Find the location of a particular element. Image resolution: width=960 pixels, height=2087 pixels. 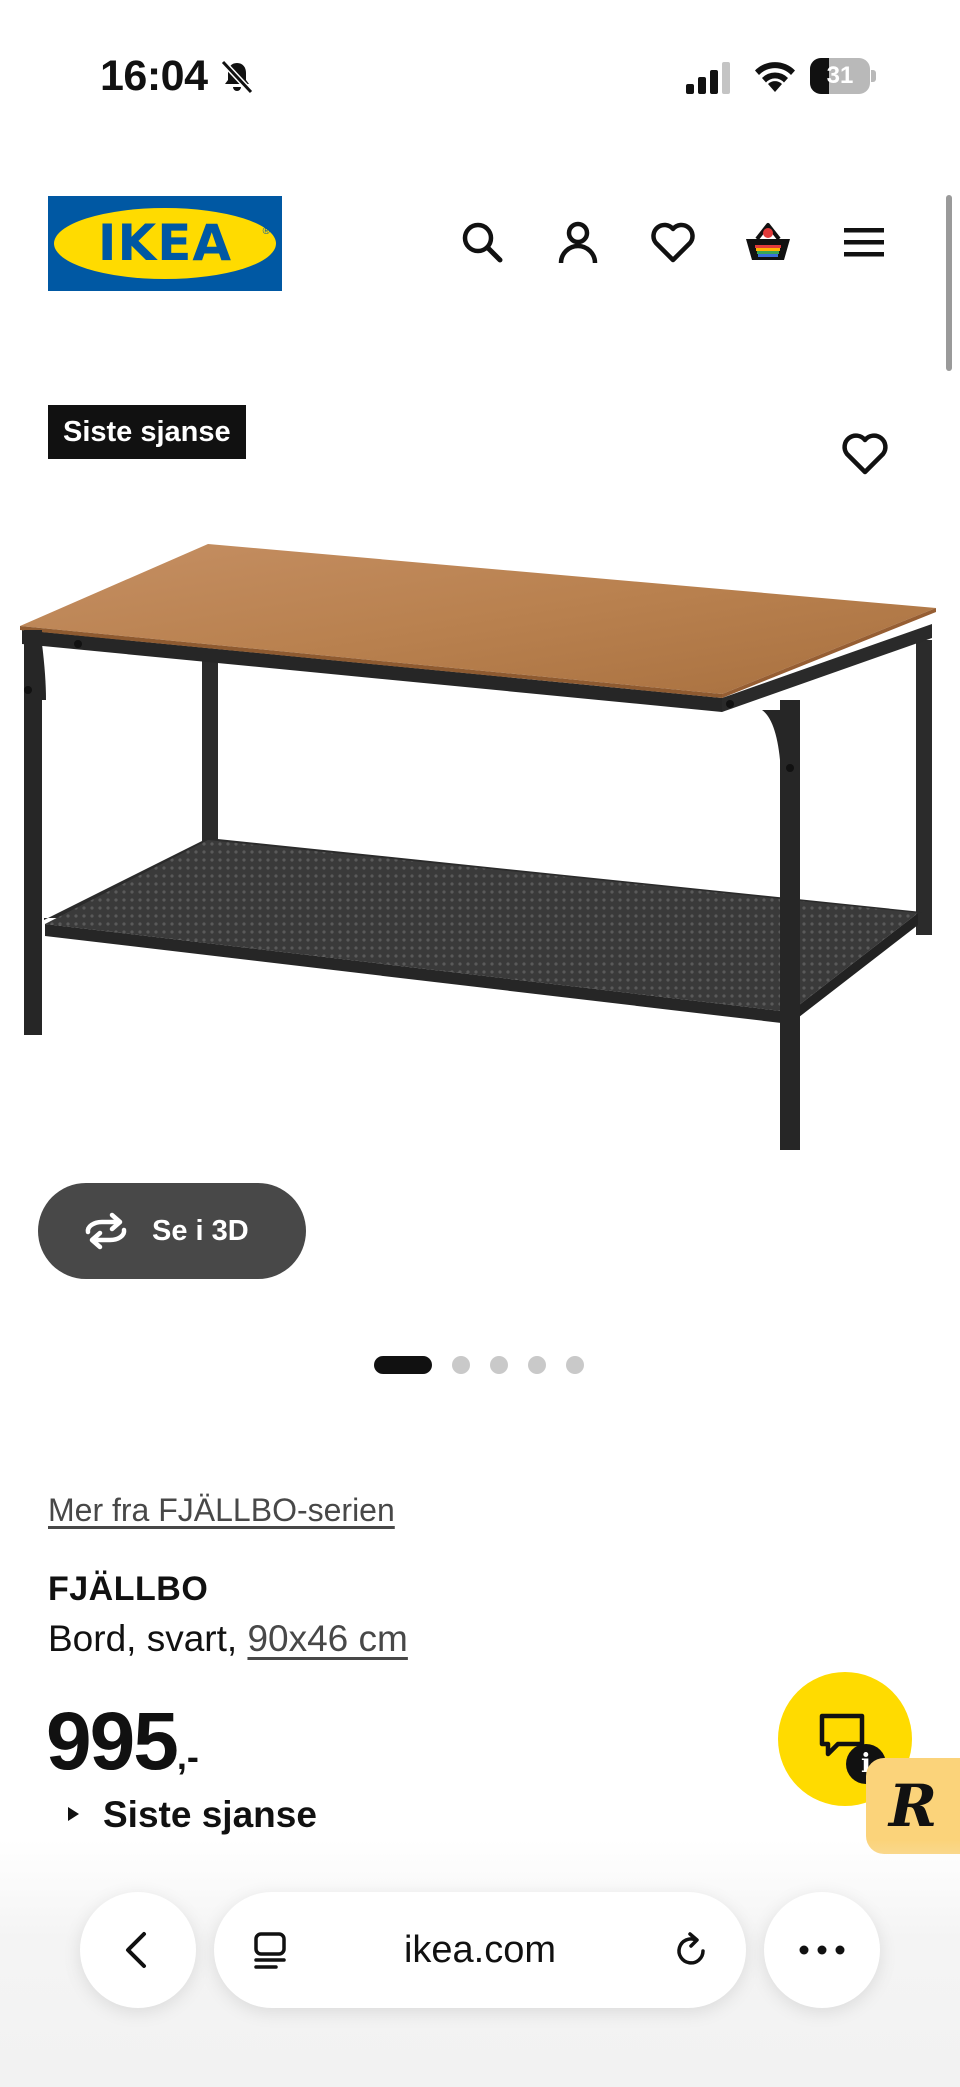

address-bar: ikea.com is located at coordinates (480, 1950).